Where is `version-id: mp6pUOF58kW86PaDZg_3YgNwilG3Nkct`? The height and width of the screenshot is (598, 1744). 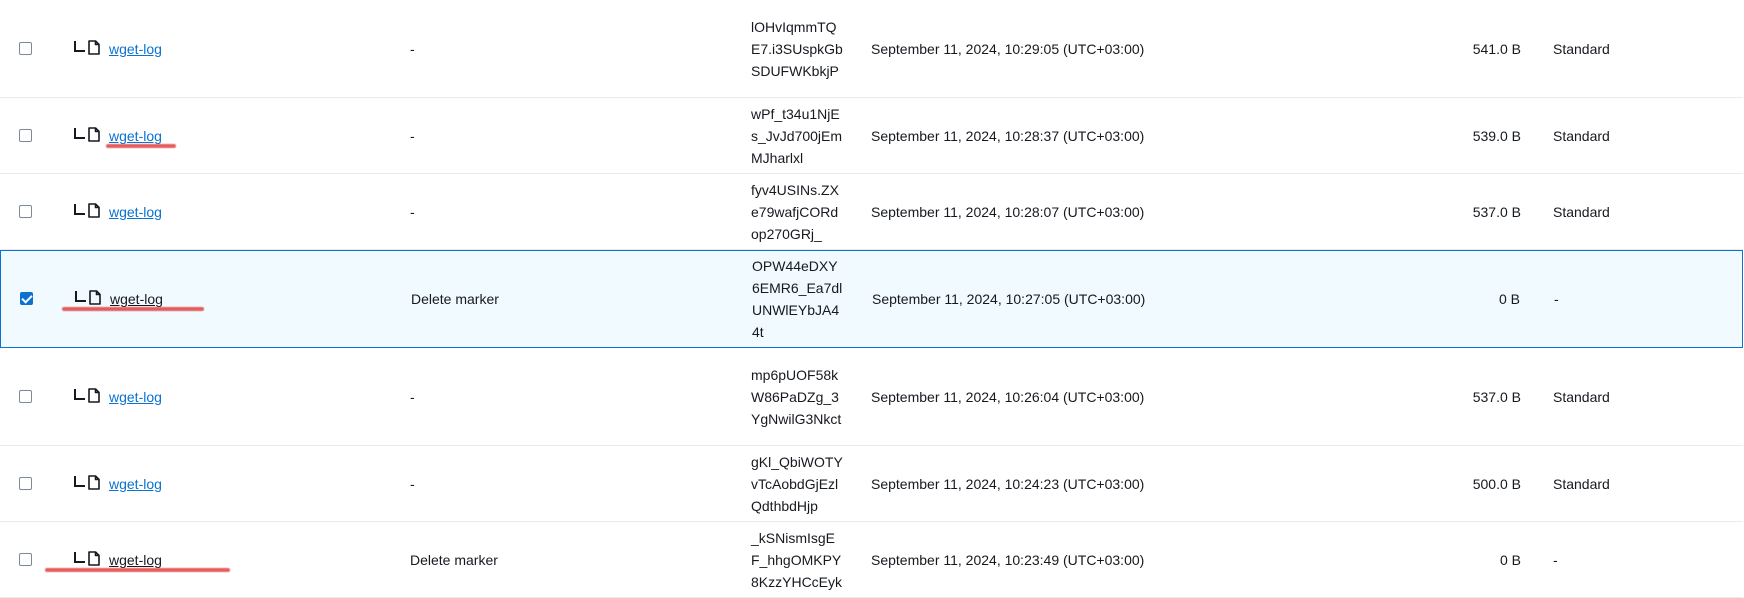 version-id: mp6pUOF58kW86PaDZg_3YgNwilG3Nkct is located at coordinates (796, 396).